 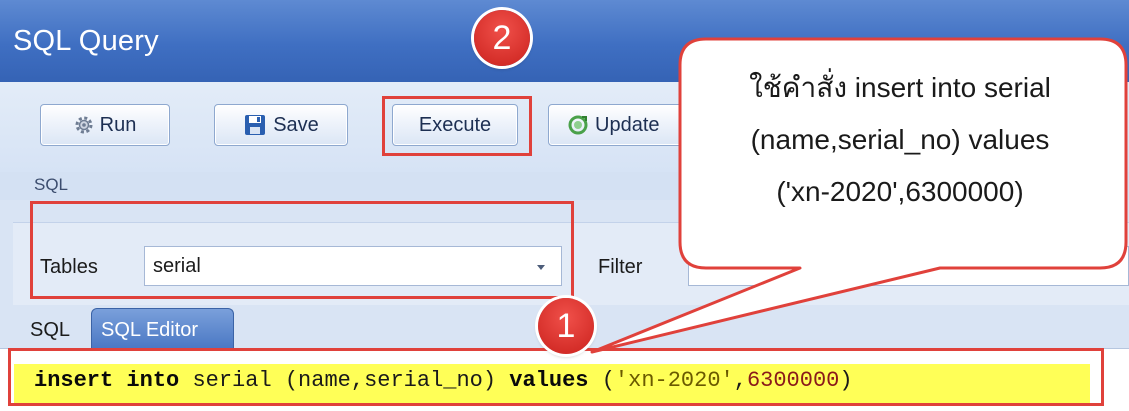 What do you see at coordinates (502, 38) in the screenshot?
I see `step-badge-2: 2` at bounding box center [502, 38].